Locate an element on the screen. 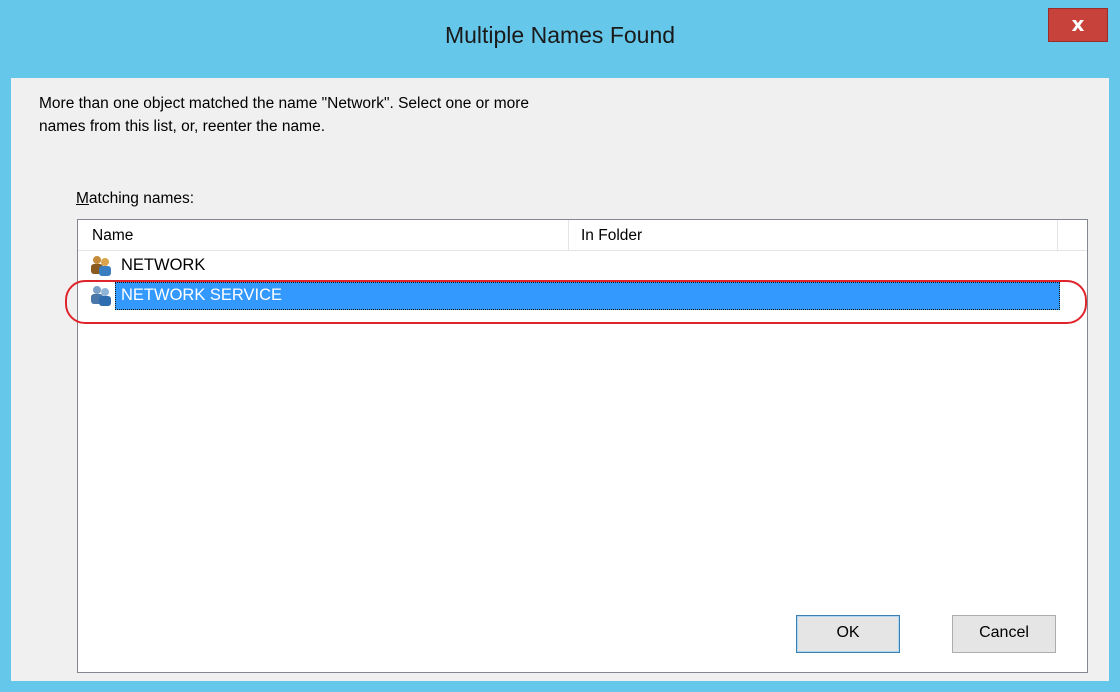 This screenshot has height=692, width=1120. matching-names-accesskey: M is located at coordinates (82, 198).